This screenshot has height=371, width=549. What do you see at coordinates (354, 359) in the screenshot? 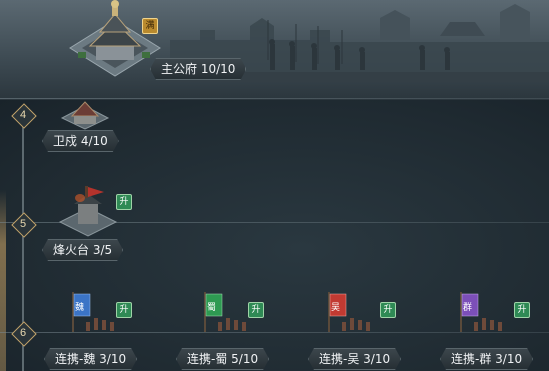
I see `alliance-wu-label: 连携-吴 3/10` at bounding box center [354, 359].